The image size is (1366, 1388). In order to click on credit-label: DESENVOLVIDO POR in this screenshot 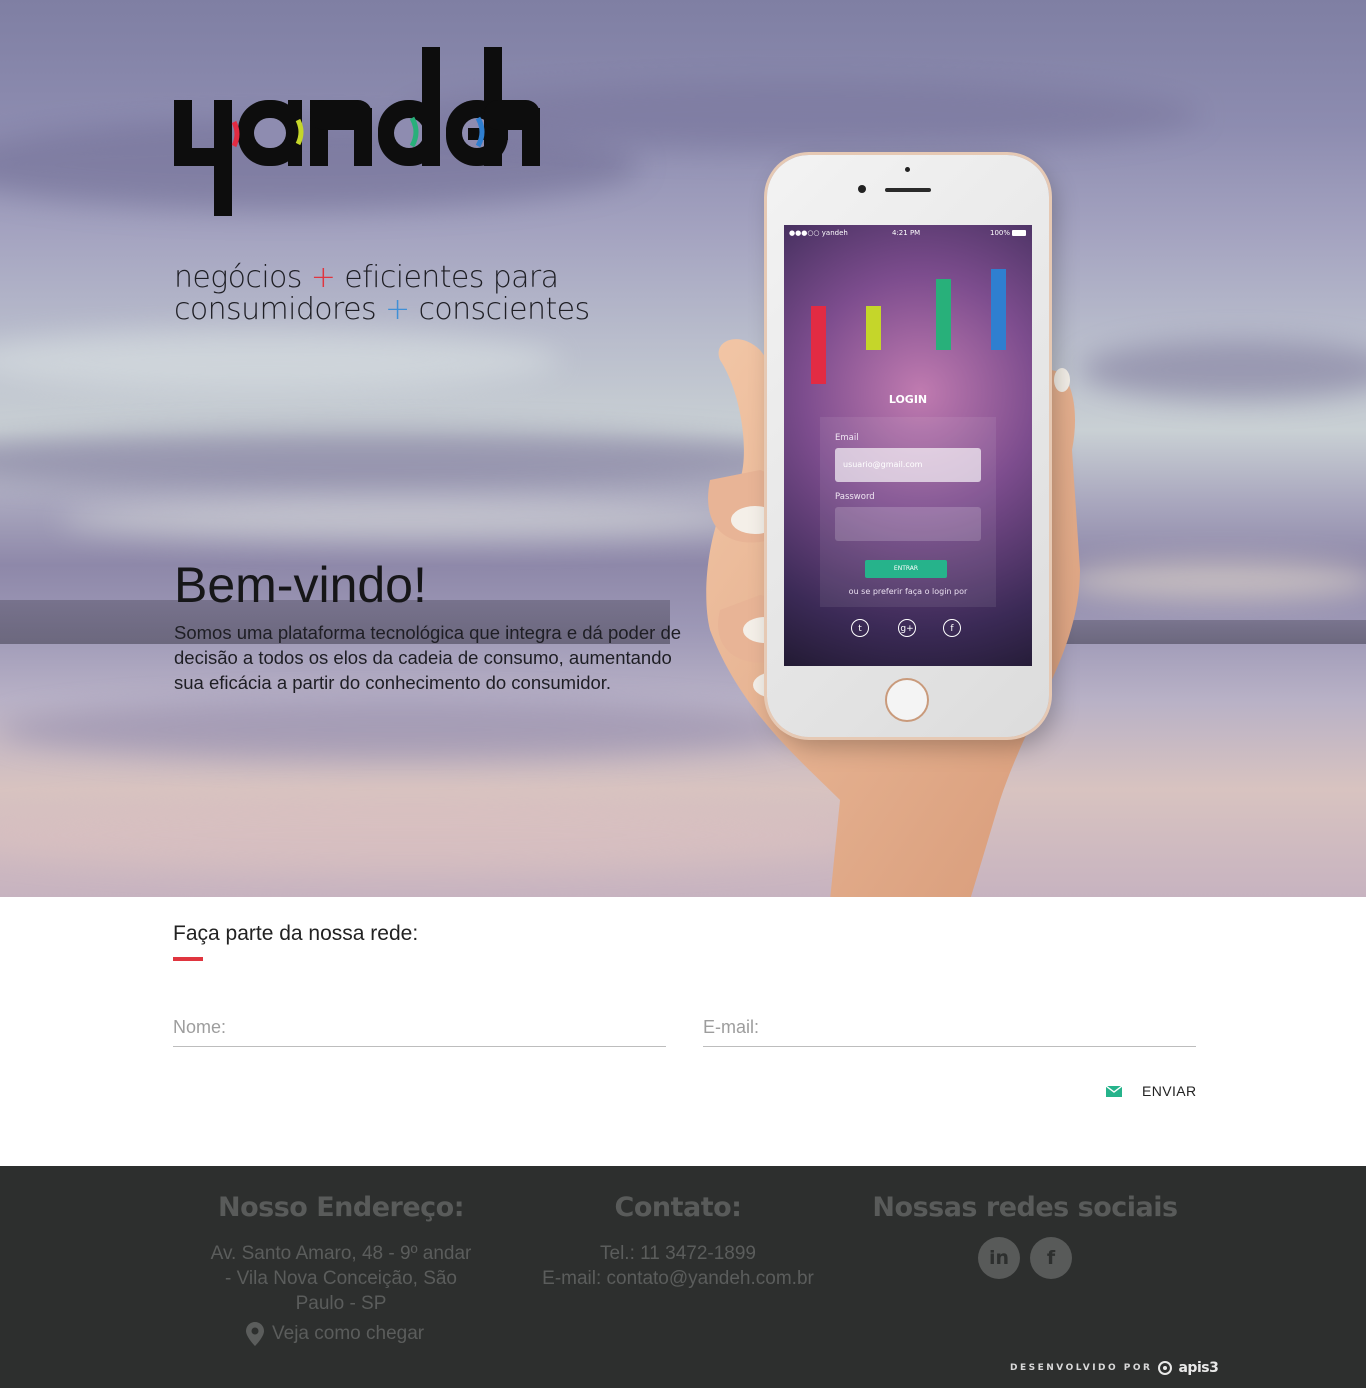, I will do `click(1081, 1368)`.